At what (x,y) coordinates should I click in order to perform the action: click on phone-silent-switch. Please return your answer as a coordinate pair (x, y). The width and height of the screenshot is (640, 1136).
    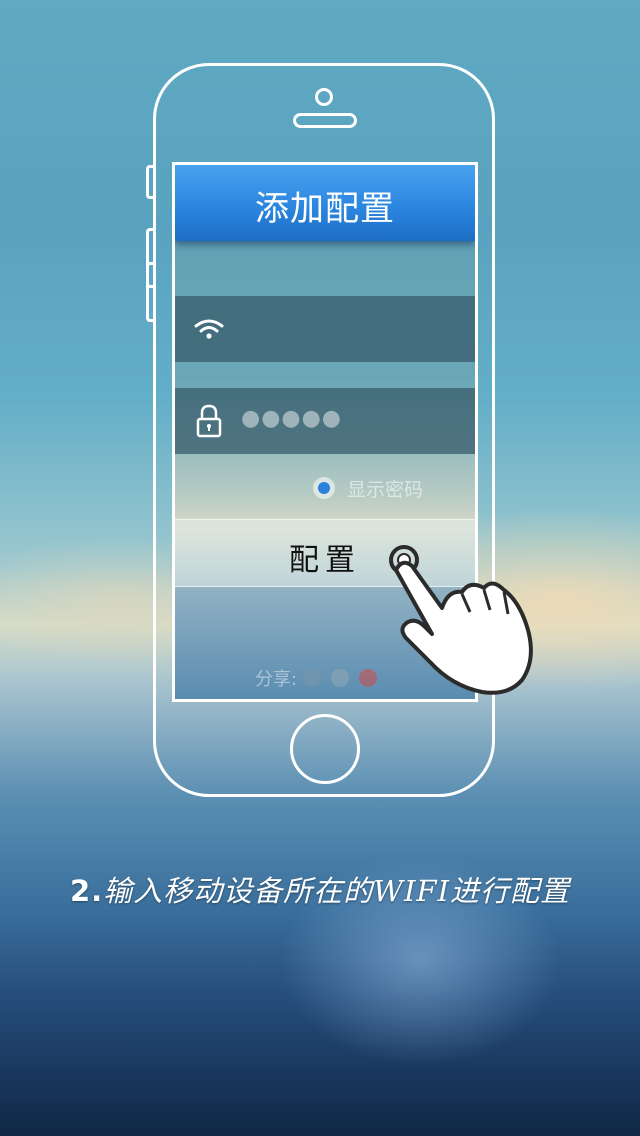
    Looking at the image, I should click on (150, 182).